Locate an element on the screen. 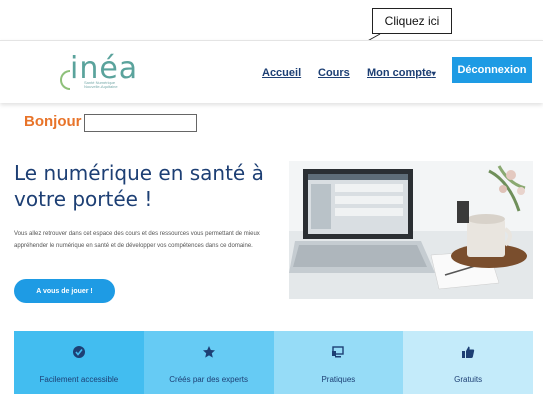 The height and width of the screenshot is (394, 543). username-field is located at coordinates (140, 123).